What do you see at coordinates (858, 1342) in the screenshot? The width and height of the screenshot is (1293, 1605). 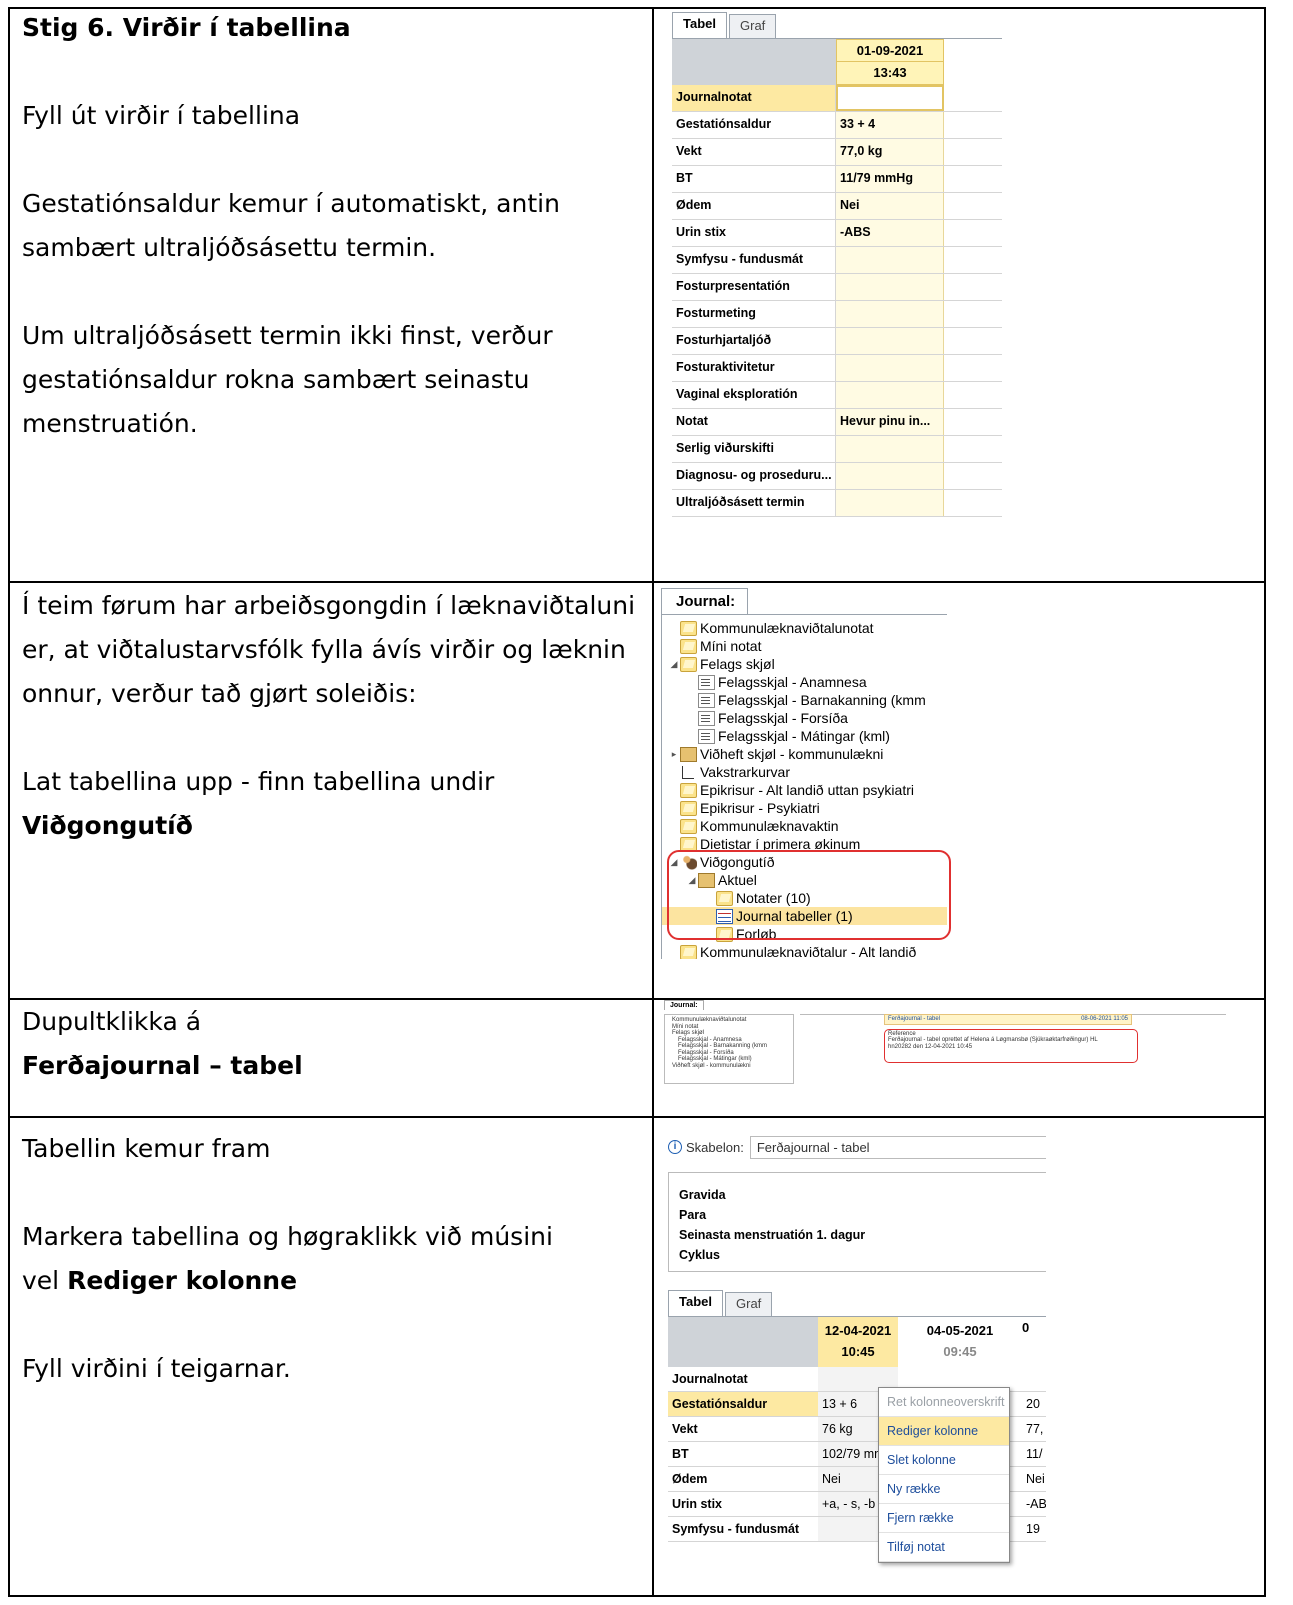 I see `column-header-selected: 12-04-2021 10:45` at bounding box center [858, 1342].